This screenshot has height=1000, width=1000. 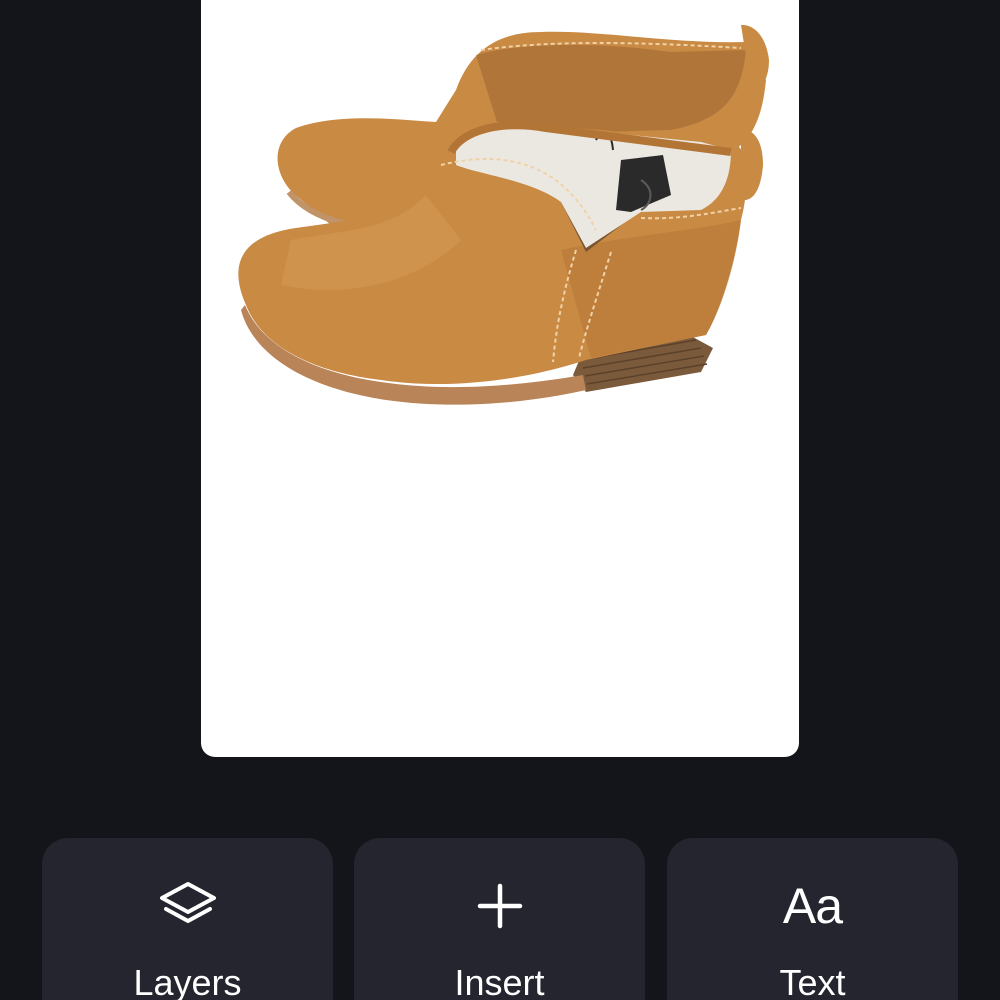 I want to click on plus-icon, so click(x=499, y=906).